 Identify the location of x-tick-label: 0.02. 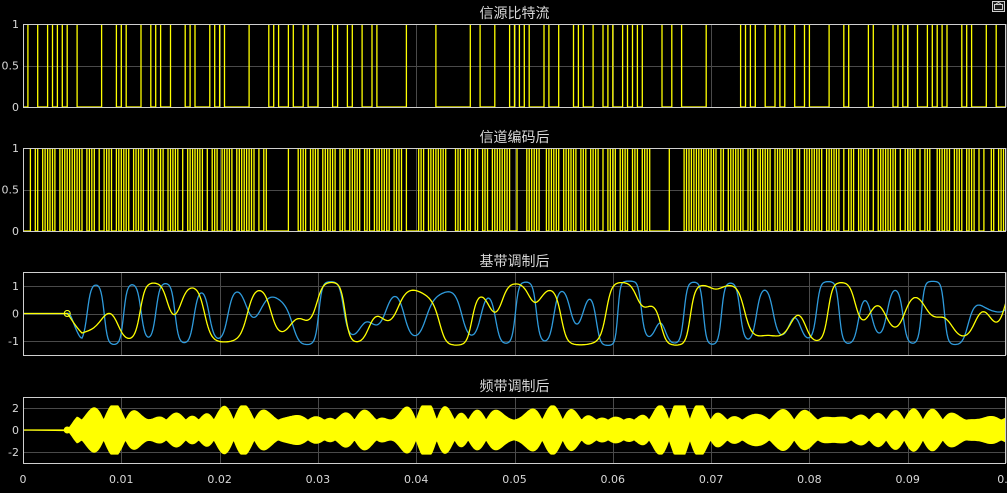
(219, 479).